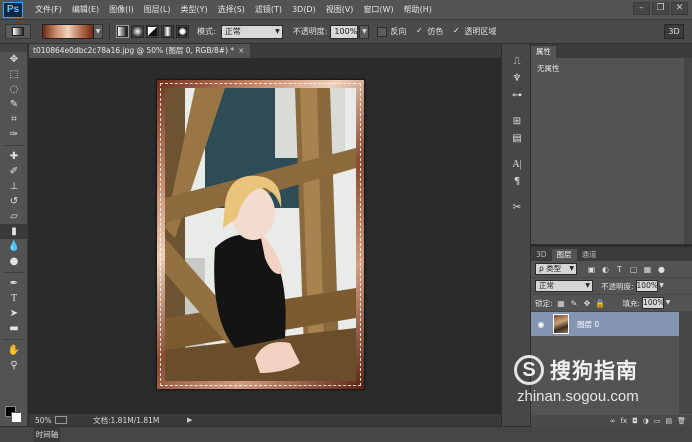  What do you see at coordinates (657, 421) in the screenshot?
I see `new-group-icon: ▭` at bounding box center [657, 421].